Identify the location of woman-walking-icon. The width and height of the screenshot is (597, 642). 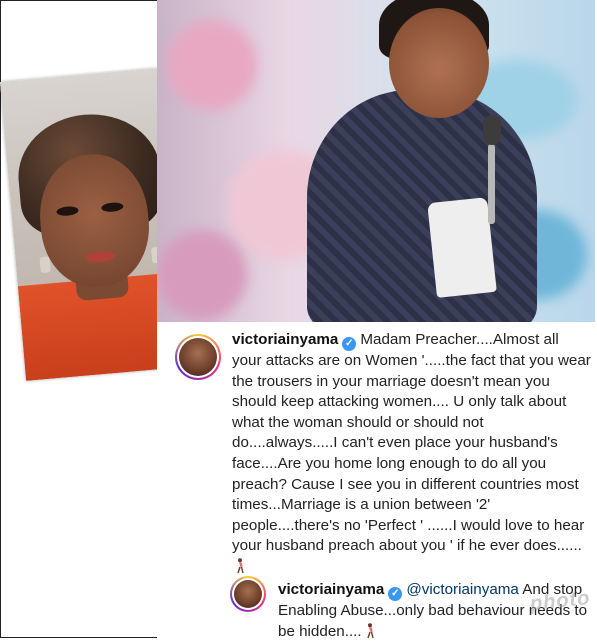
(370, 630).